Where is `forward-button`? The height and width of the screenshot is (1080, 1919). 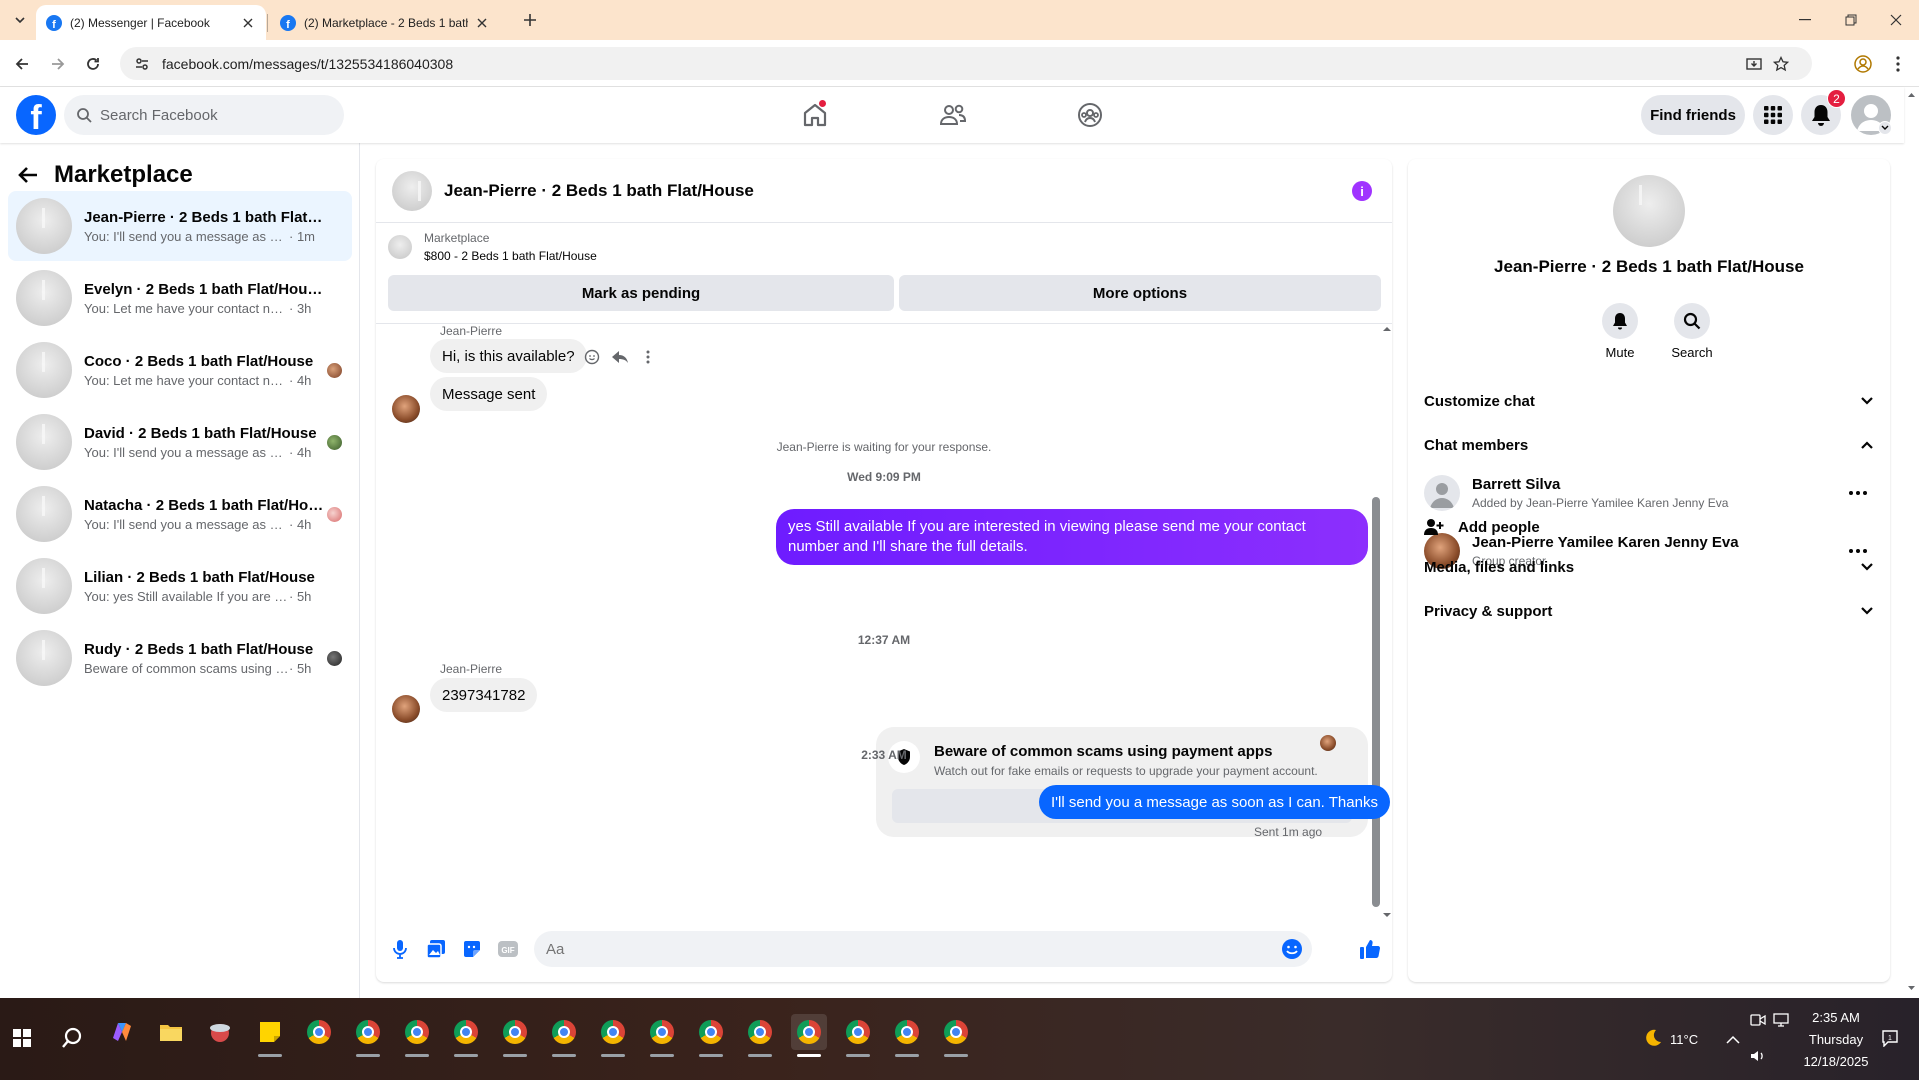
forward-button is located at coordinates (58, 64).